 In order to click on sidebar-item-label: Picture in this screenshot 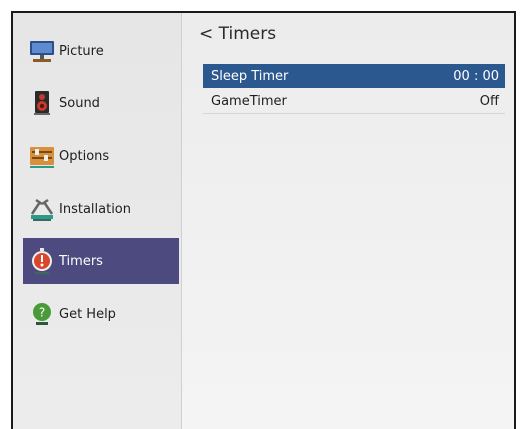, I will do `click(81, 51)`.